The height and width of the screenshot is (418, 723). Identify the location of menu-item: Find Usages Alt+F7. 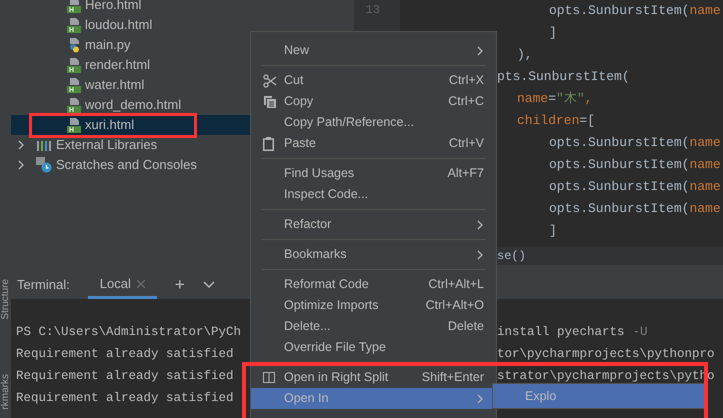
(373, 173).